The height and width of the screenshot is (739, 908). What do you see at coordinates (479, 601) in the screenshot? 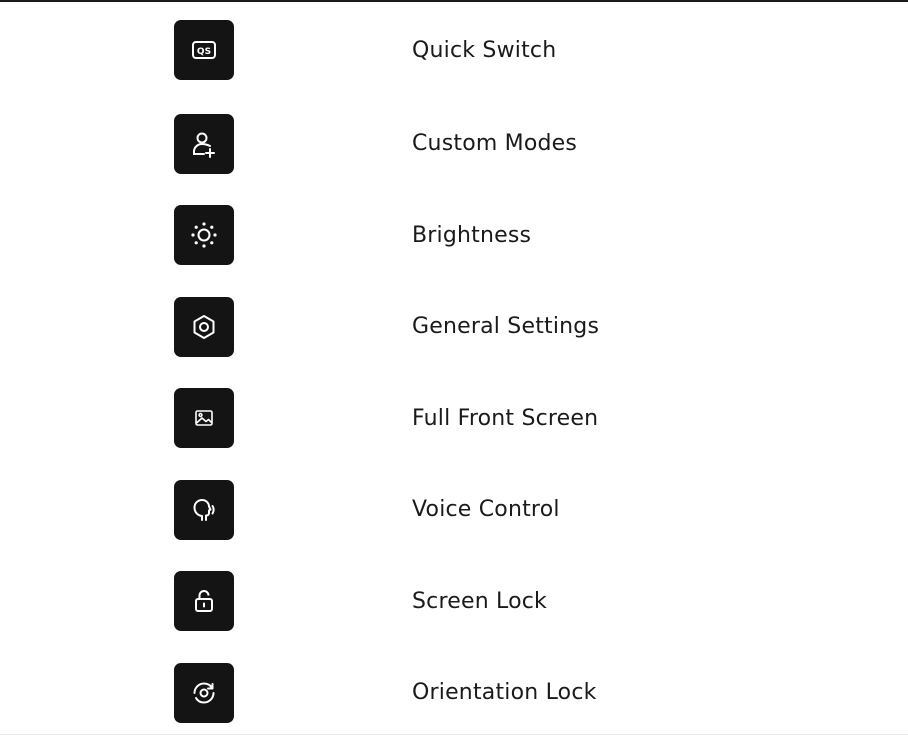
I see `feature-label: Screen Lock` at bounding box center [479, 601].